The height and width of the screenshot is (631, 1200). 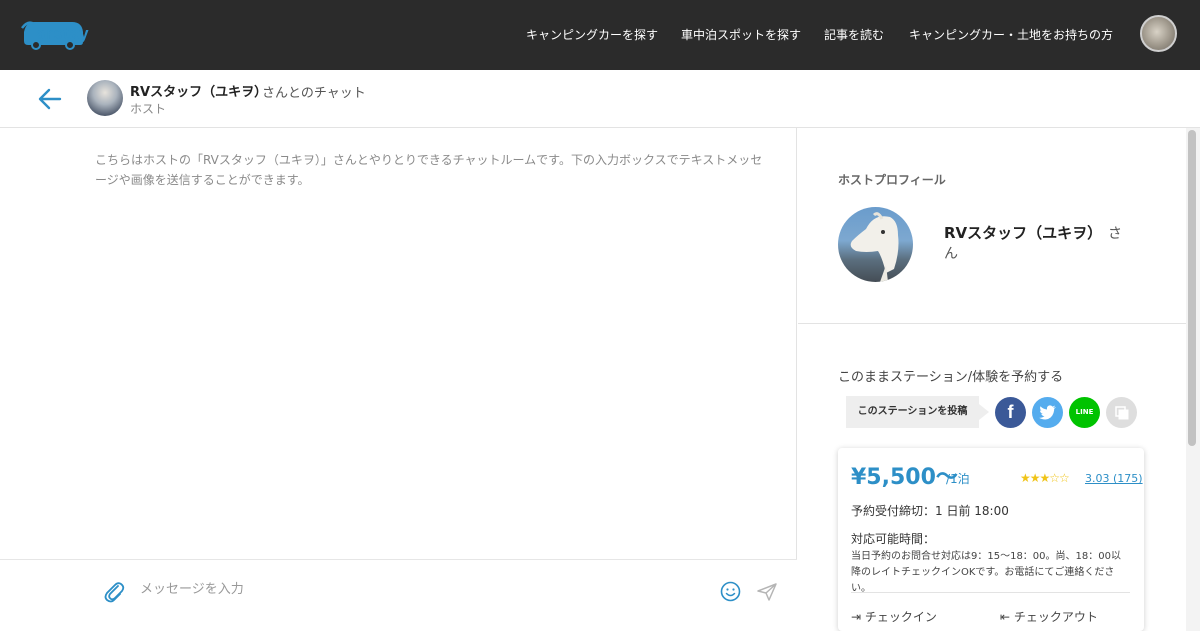 What do you see at coordinates (314, 93) in the screenshot?
I see `chat-title-suffix: さんとのチャット` at bounding box center [314, 93].